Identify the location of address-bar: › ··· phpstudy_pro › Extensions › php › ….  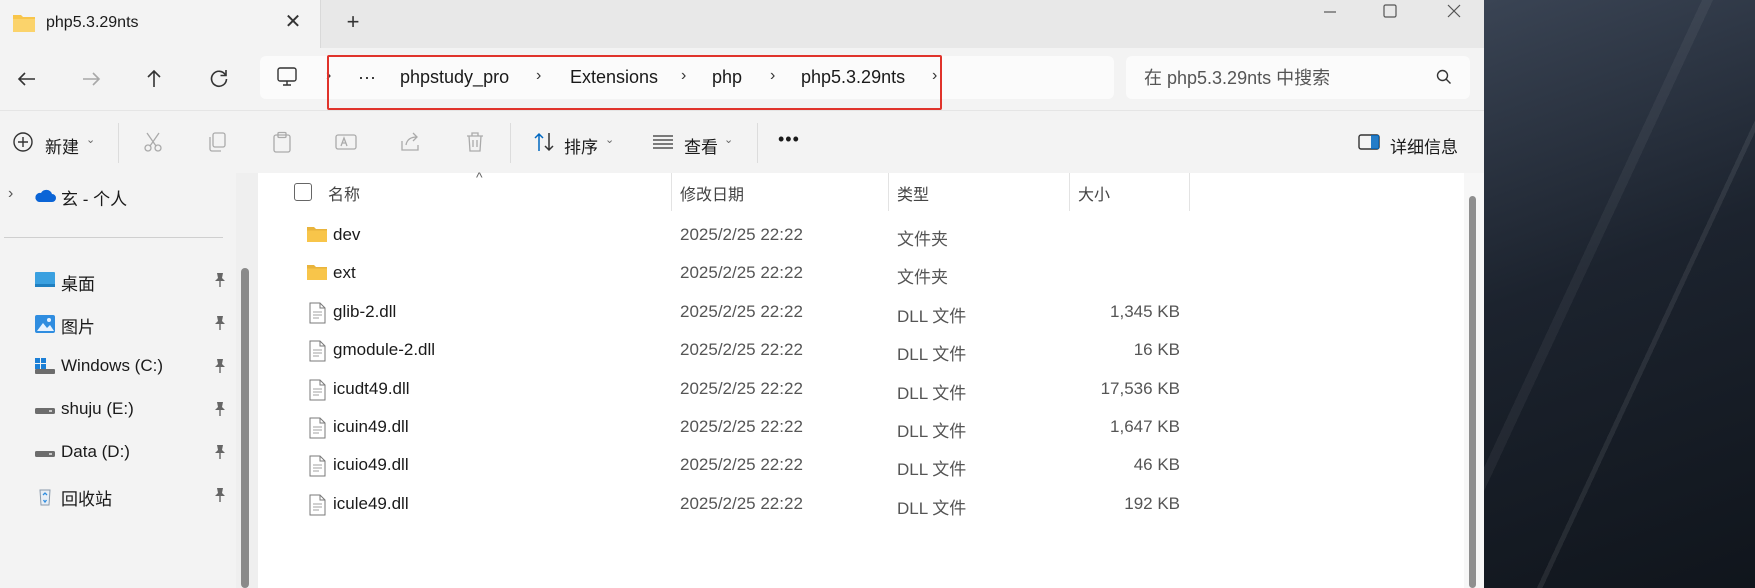
(687, 82).